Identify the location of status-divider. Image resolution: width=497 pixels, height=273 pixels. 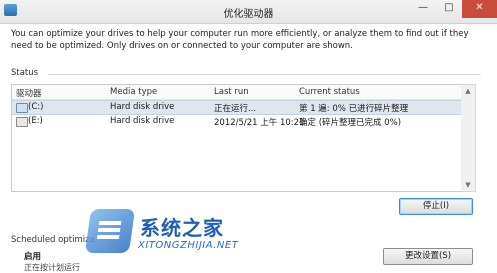
(264, 74).